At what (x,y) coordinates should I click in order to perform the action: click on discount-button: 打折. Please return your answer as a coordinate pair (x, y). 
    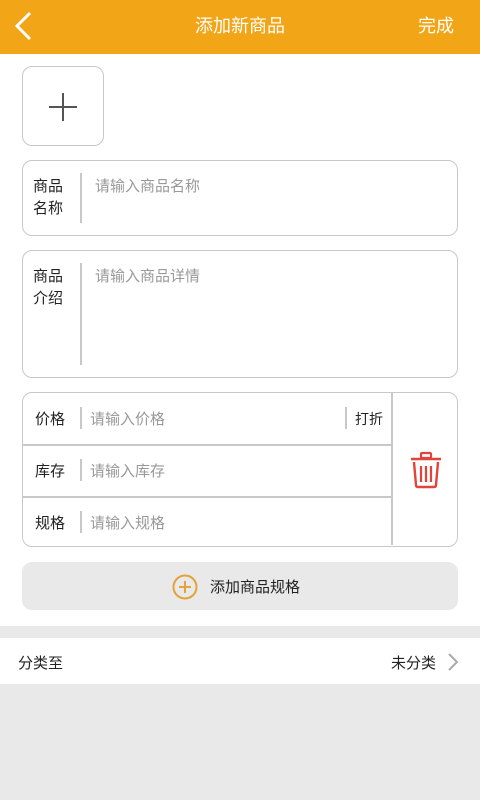
    Looking at the image, I should click on (369, 419).